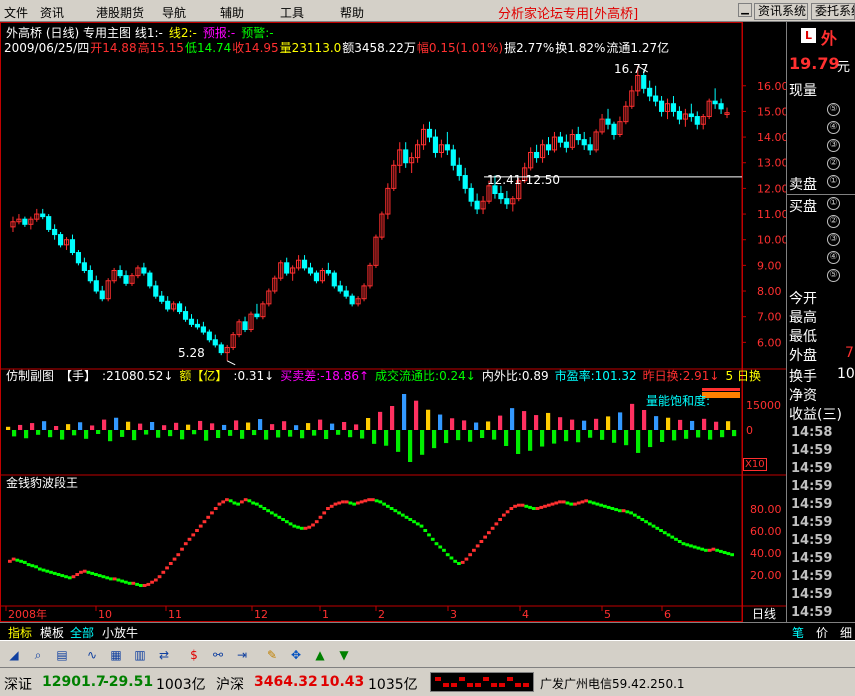  Describe the element at coordinates (812, 594) in the screenshot. I see `tick-time: 14:59` at that location.